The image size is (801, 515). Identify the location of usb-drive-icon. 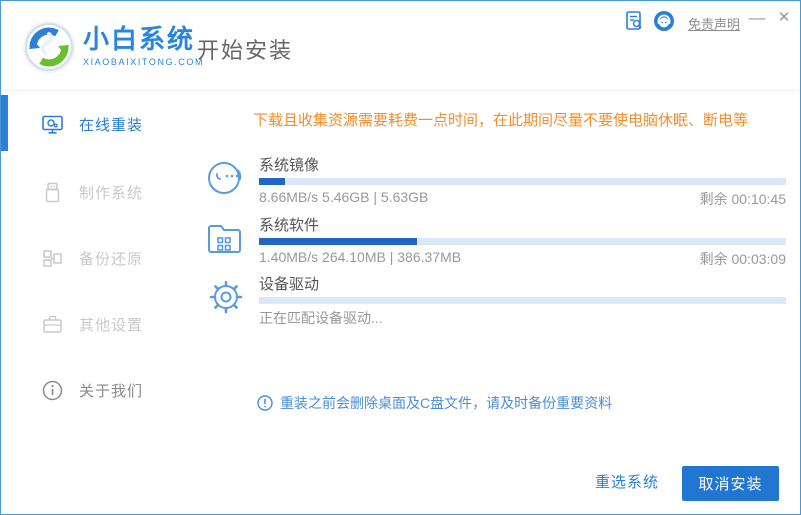
(52, 192).